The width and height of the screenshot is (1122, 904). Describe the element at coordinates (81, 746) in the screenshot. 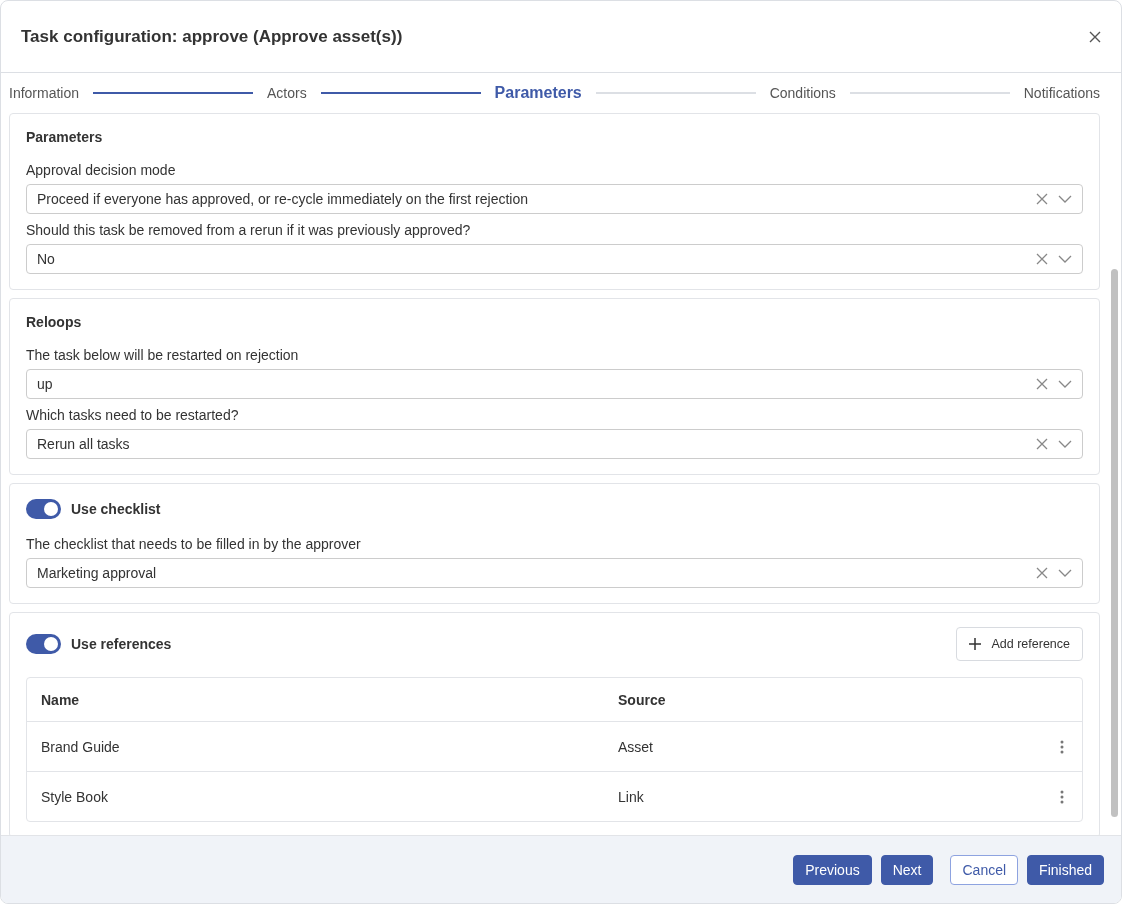

I see `table-cell-text: Brand Guide` at that location.